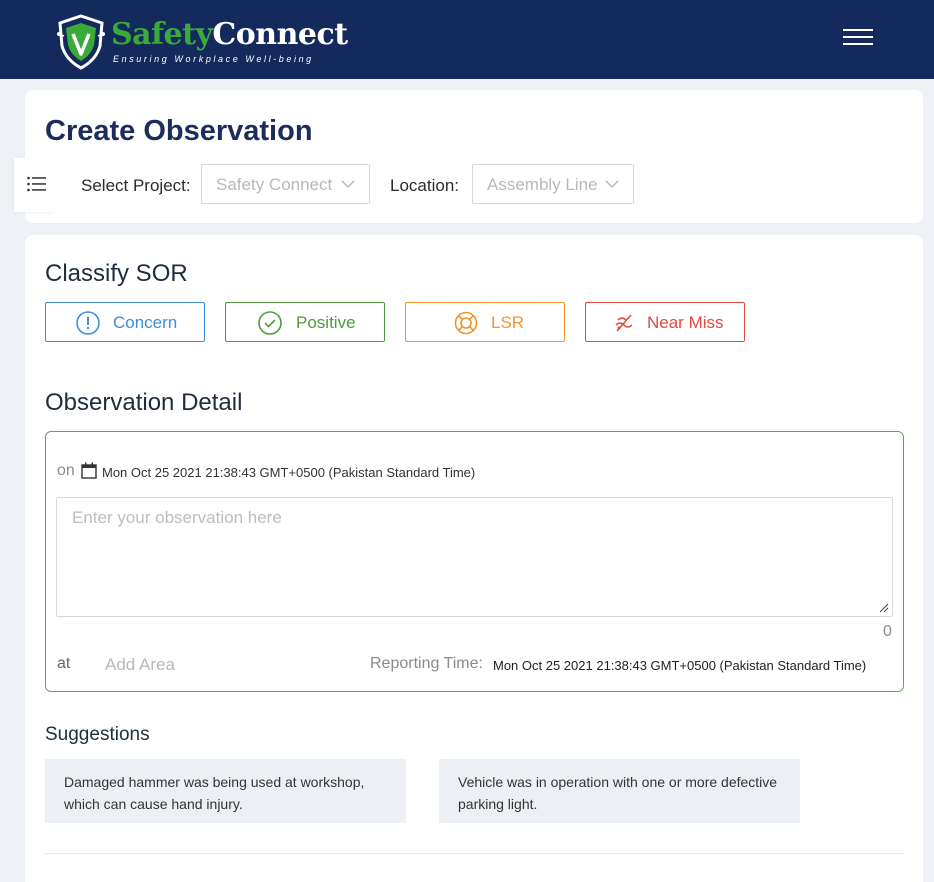 The width and height of the screenshot is (934, 882). What do you see at coordinates (116, 273) in the screenshot?
I see `classify-title: Classify SOR` at bounding box center [116, 273].